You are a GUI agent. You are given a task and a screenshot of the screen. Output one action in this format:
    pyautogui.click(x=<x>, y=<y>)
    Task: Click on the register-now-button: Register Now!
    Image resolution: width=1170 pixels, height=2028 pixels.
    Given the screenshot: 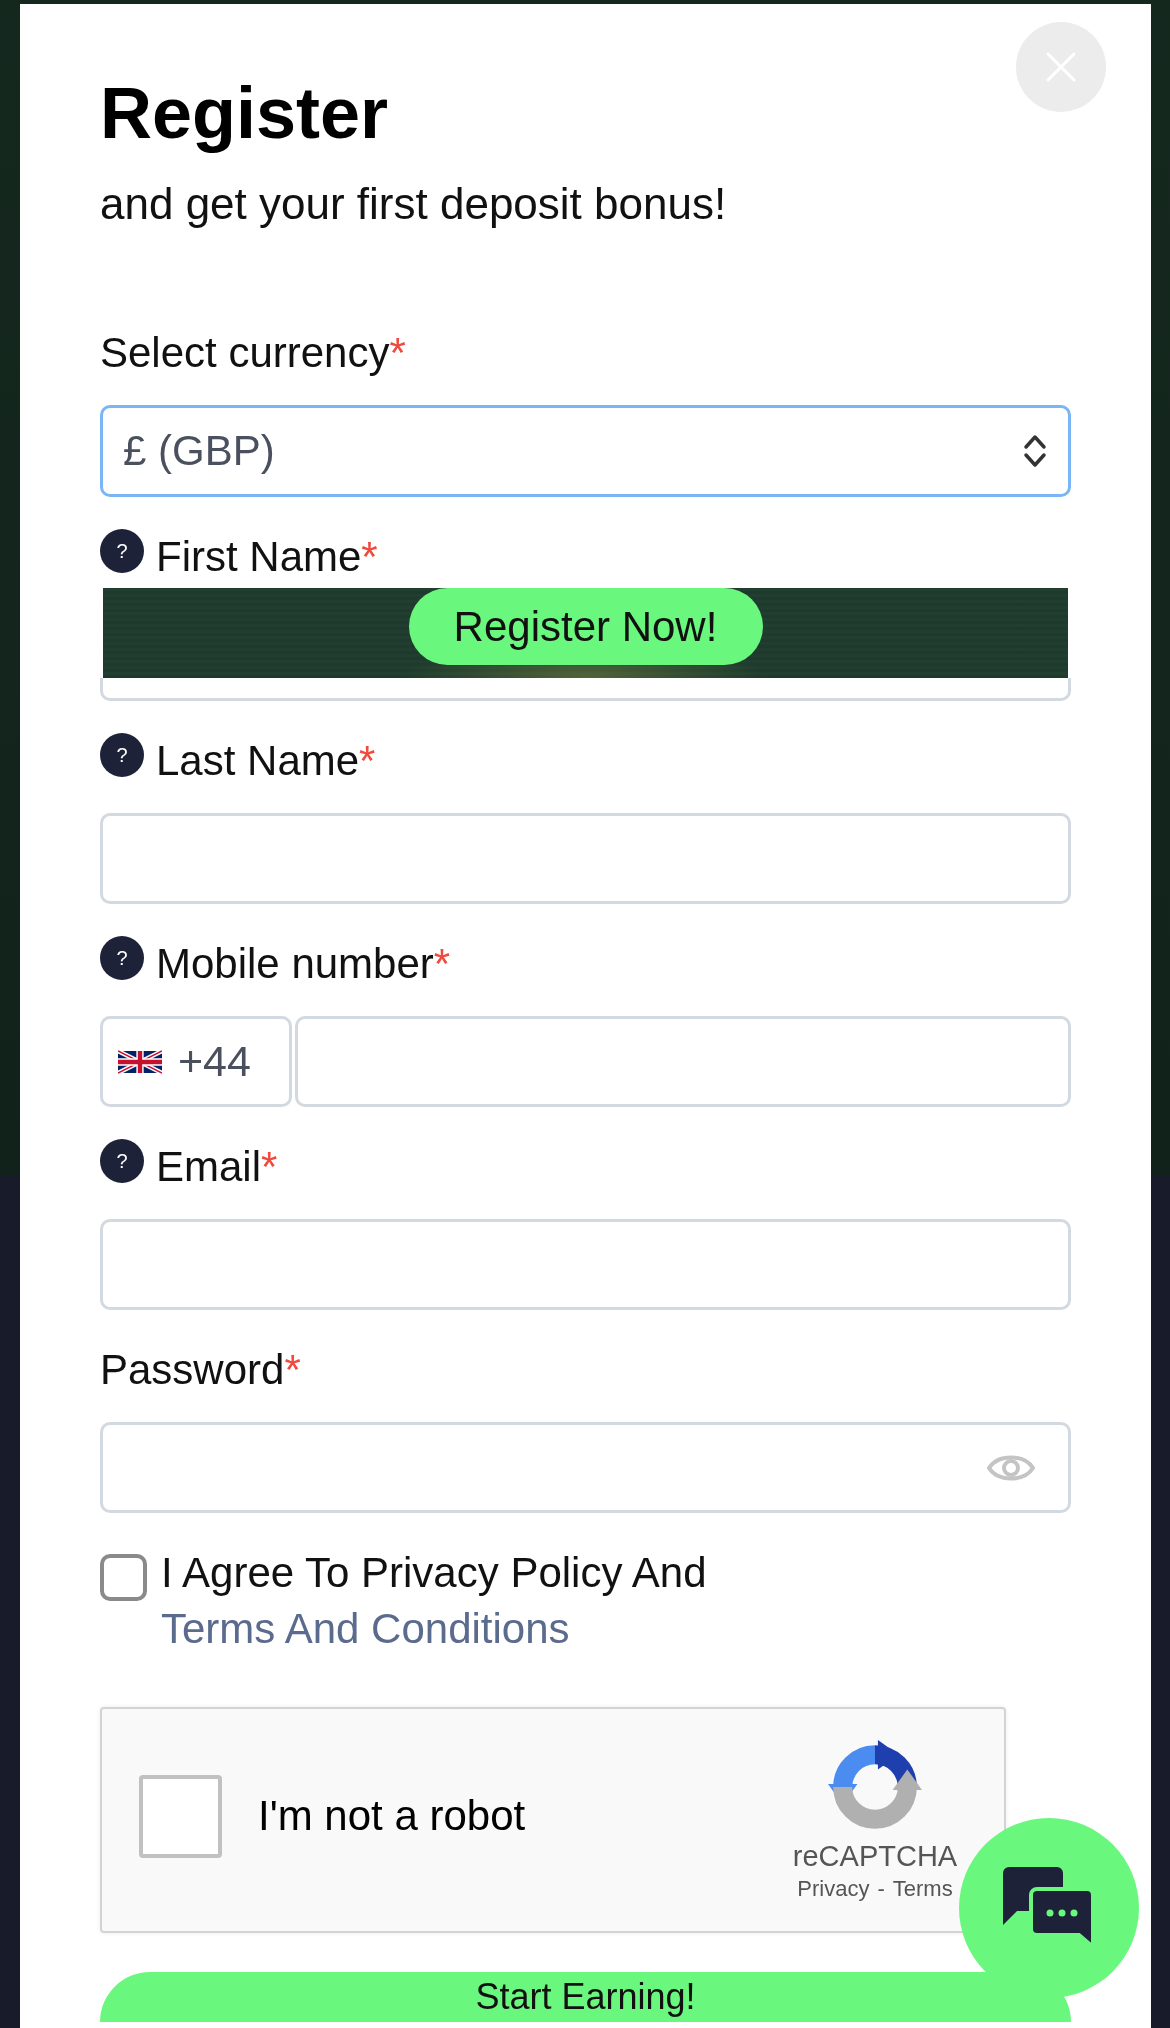 What is the action you would take?
    pyautogui.click(x=585, y=626)
    